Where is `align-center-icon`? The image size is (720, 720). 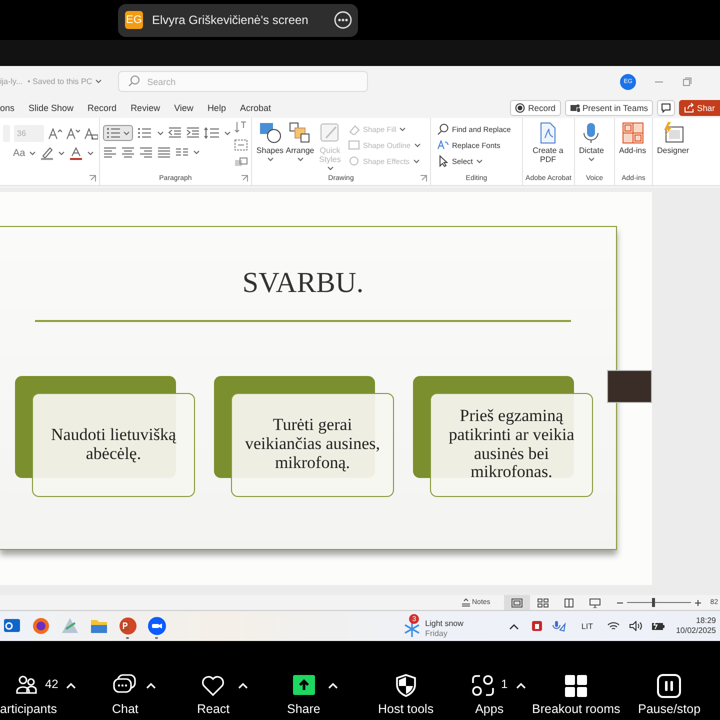
align-center-icon is located at coordinates (128, 152).